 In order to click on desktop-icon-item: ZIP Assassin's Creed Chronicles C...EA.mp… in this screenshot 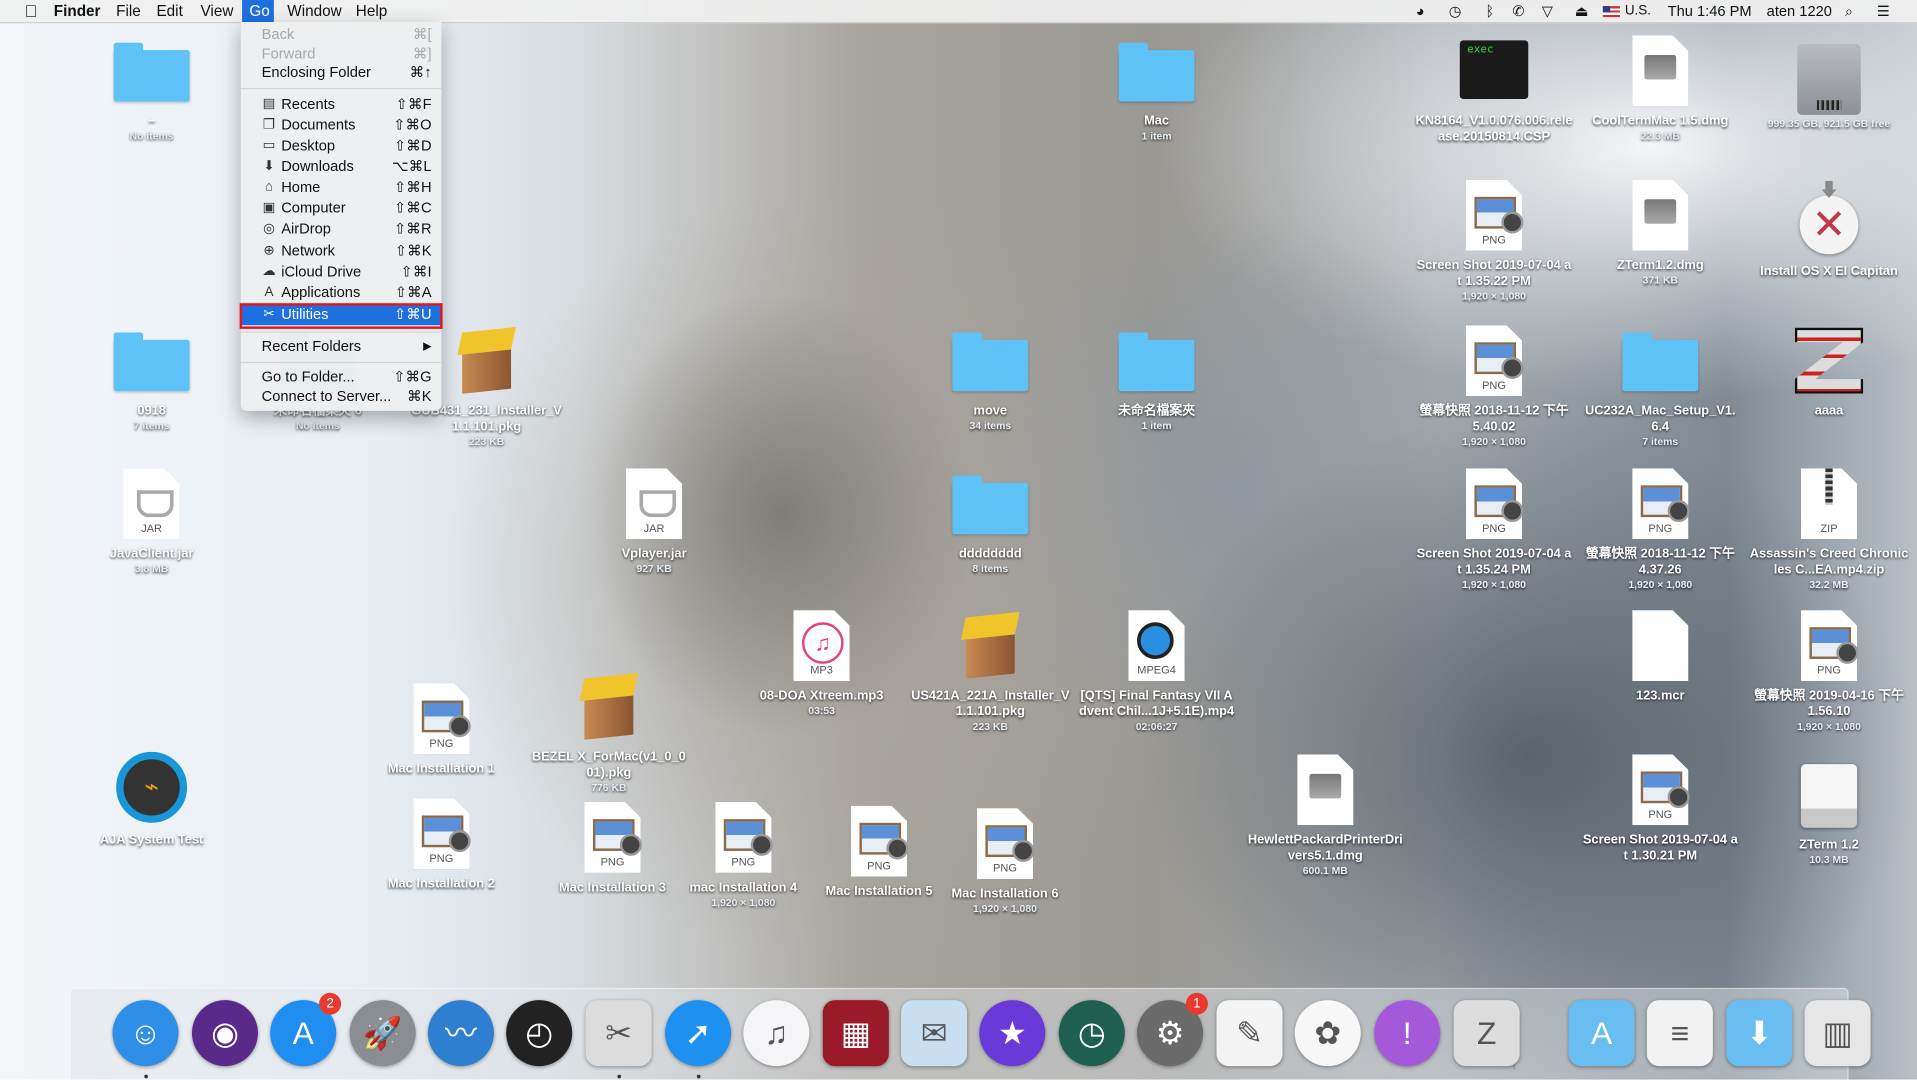, I will do `click(1829, 529)`.